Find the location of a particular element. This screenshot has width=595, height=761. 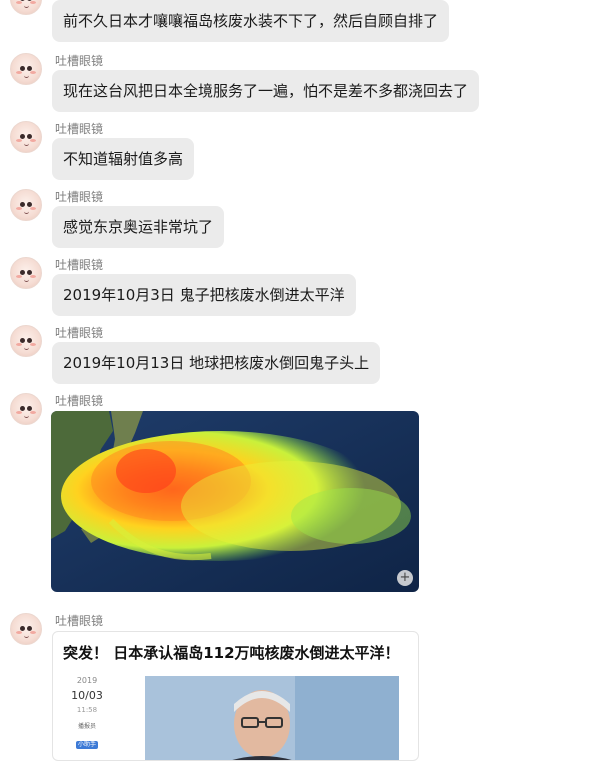

message-bubble: 前不久日本才嚷嚷福岛核废水装不下了，然后自顾自排了 is located at coordinates (251, 21).